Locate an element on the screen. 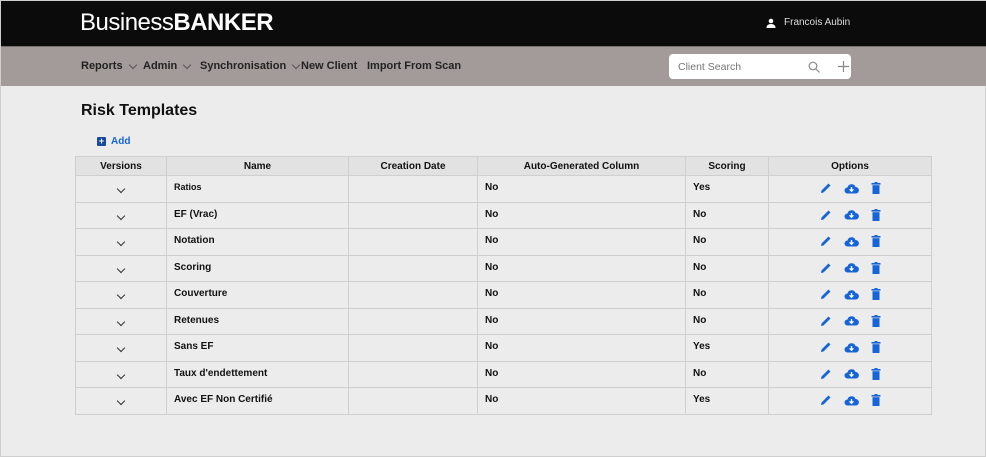 The image size is (986, 457). name-cell: Retenues is located at coordinates (257, 321).